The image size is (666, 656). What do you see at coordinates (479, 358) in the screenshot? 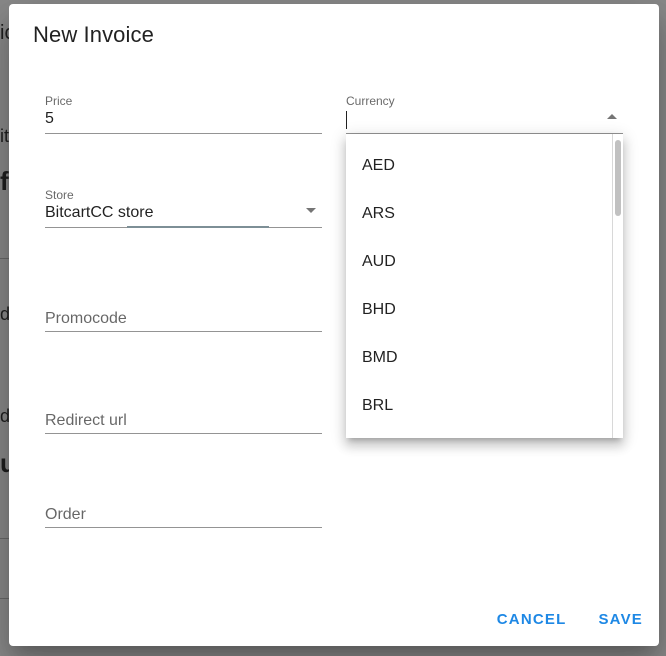
I see `currency-option-bmd: BMD` at bounding box center [479, 358].